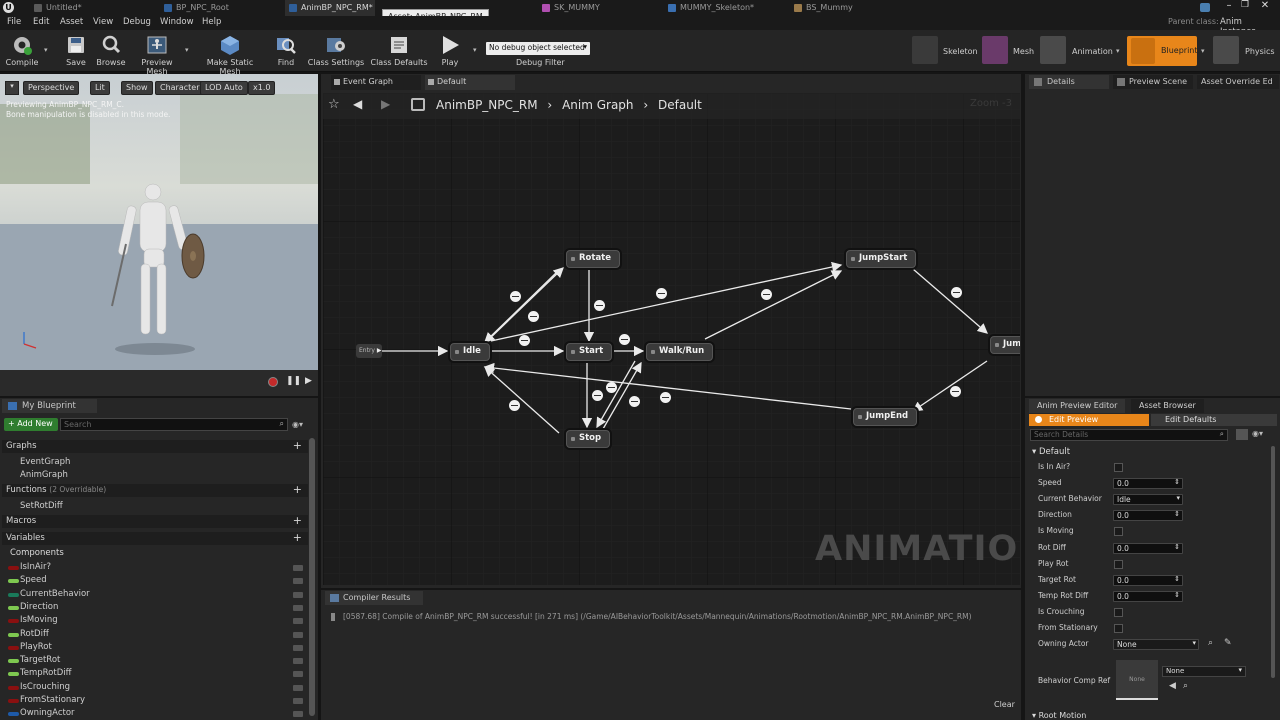 The height and width of the screenshot is (720, 1280). I want to click on variables-section-header: Variables +, so click(155, 538).